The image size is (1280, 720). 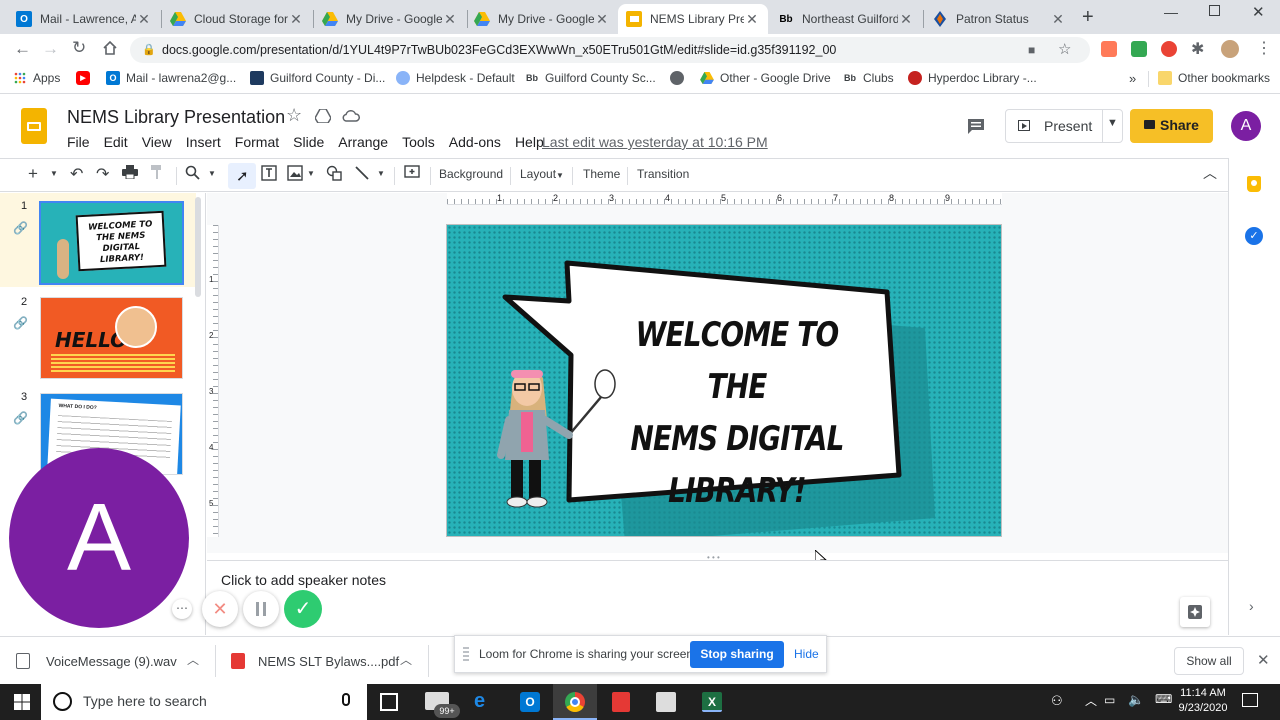 I want to click on forward-icon: →, so click(x=50, y=49).